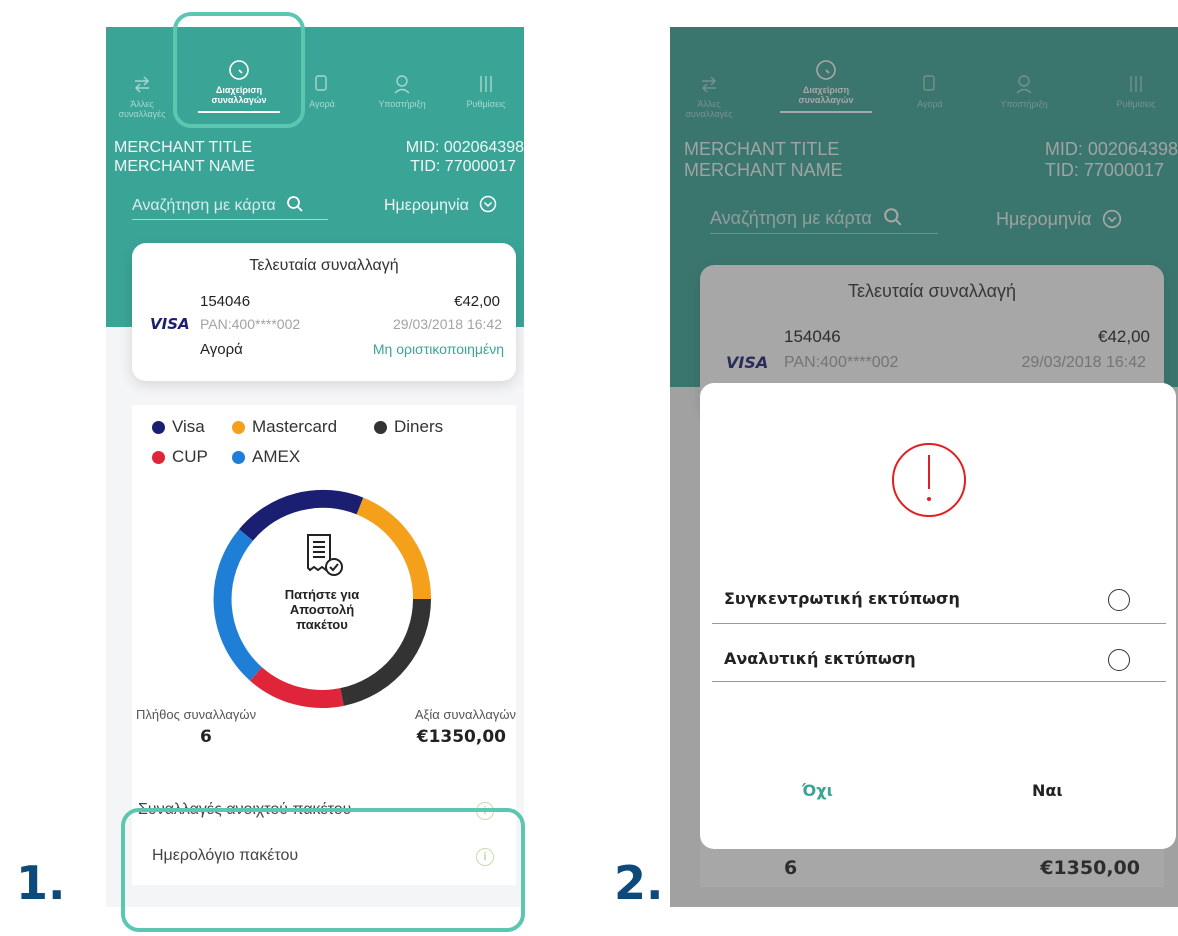 The width and height of the screenshot is (1178, 936). What do you see at coordinates (322, 104) in the screenshot?
I see `nav-label: Αγορά` at bounding box center [322, 104].